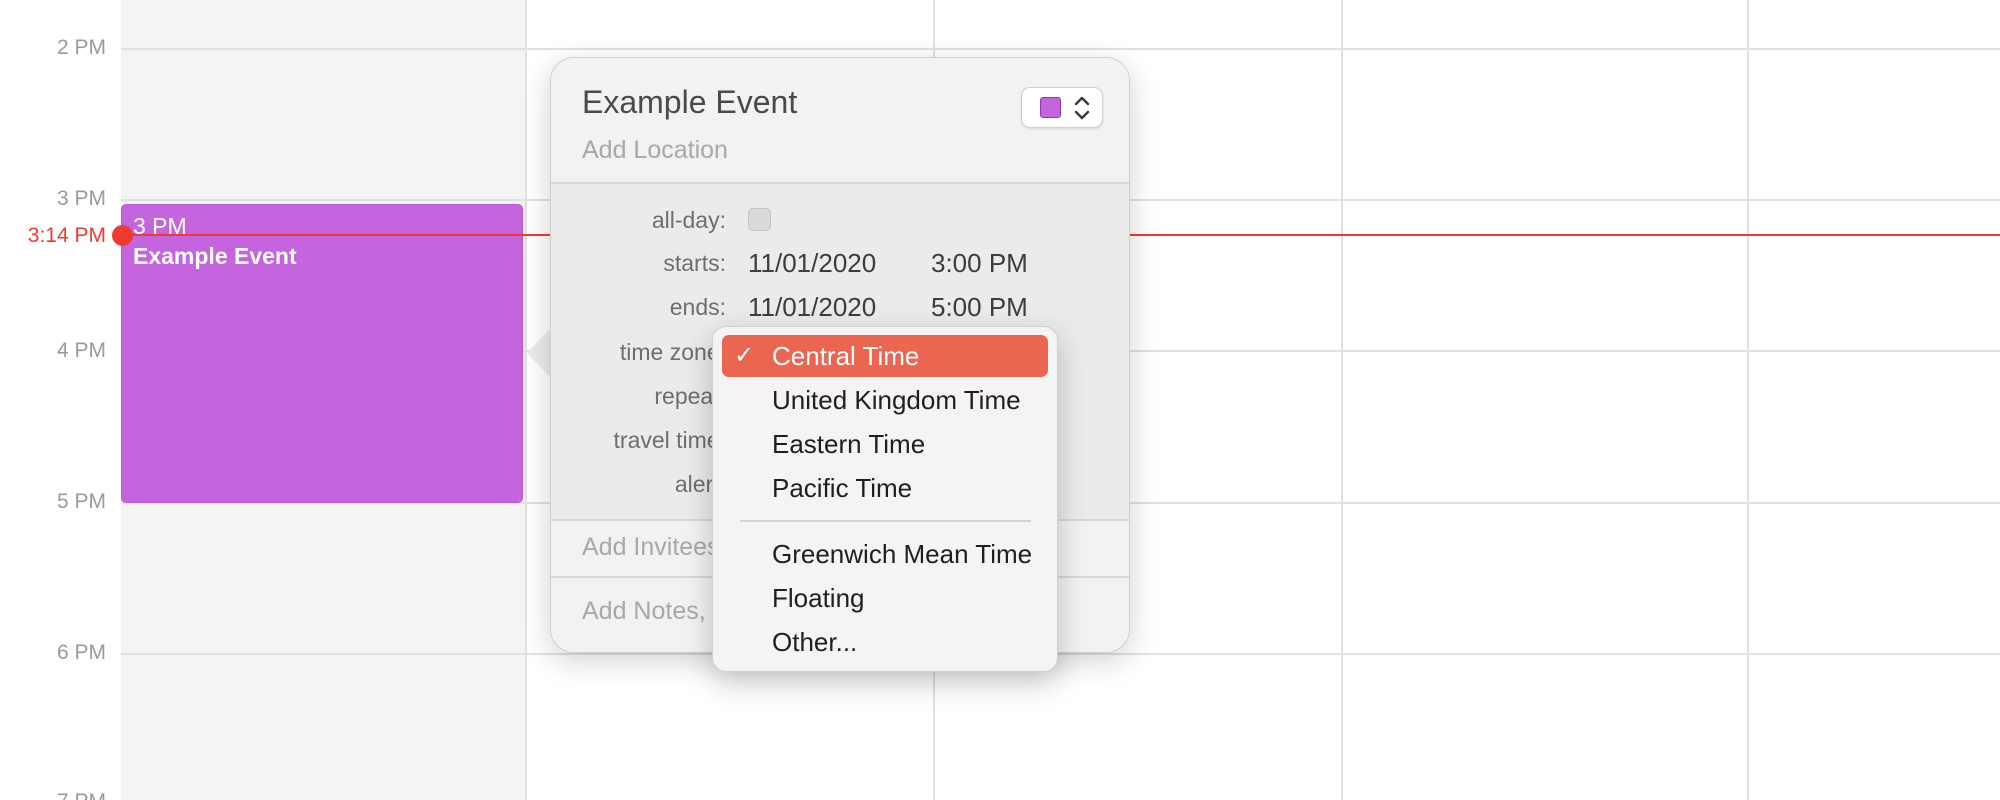 This screenshot has height=800, width=2000. I want to click on popover-header: Example Event Add Location, so click(840, 121).